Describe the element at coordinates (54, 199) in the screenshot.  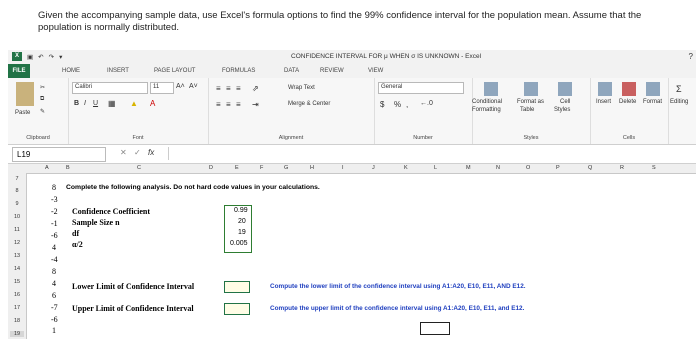
I see `data-cell: -3` at that location.